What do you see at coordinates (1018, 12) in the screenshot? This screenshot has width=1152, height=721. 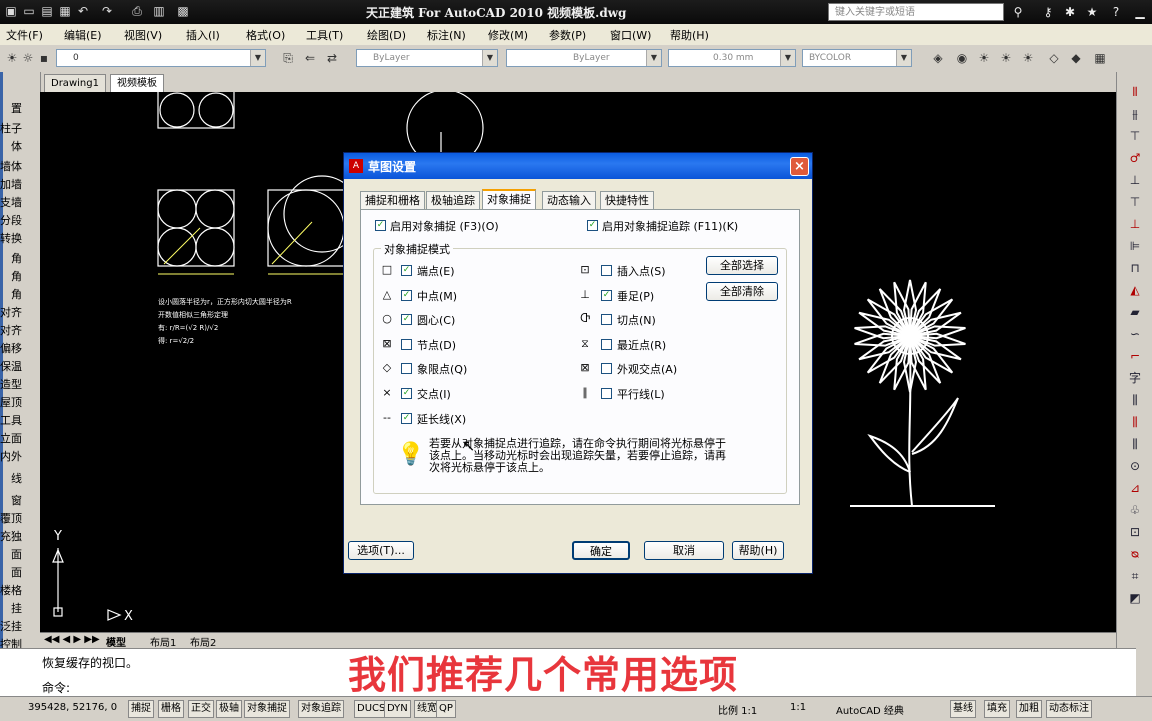 I see `binoculars-icon: ⚲` at bounding box center [1018, 12].